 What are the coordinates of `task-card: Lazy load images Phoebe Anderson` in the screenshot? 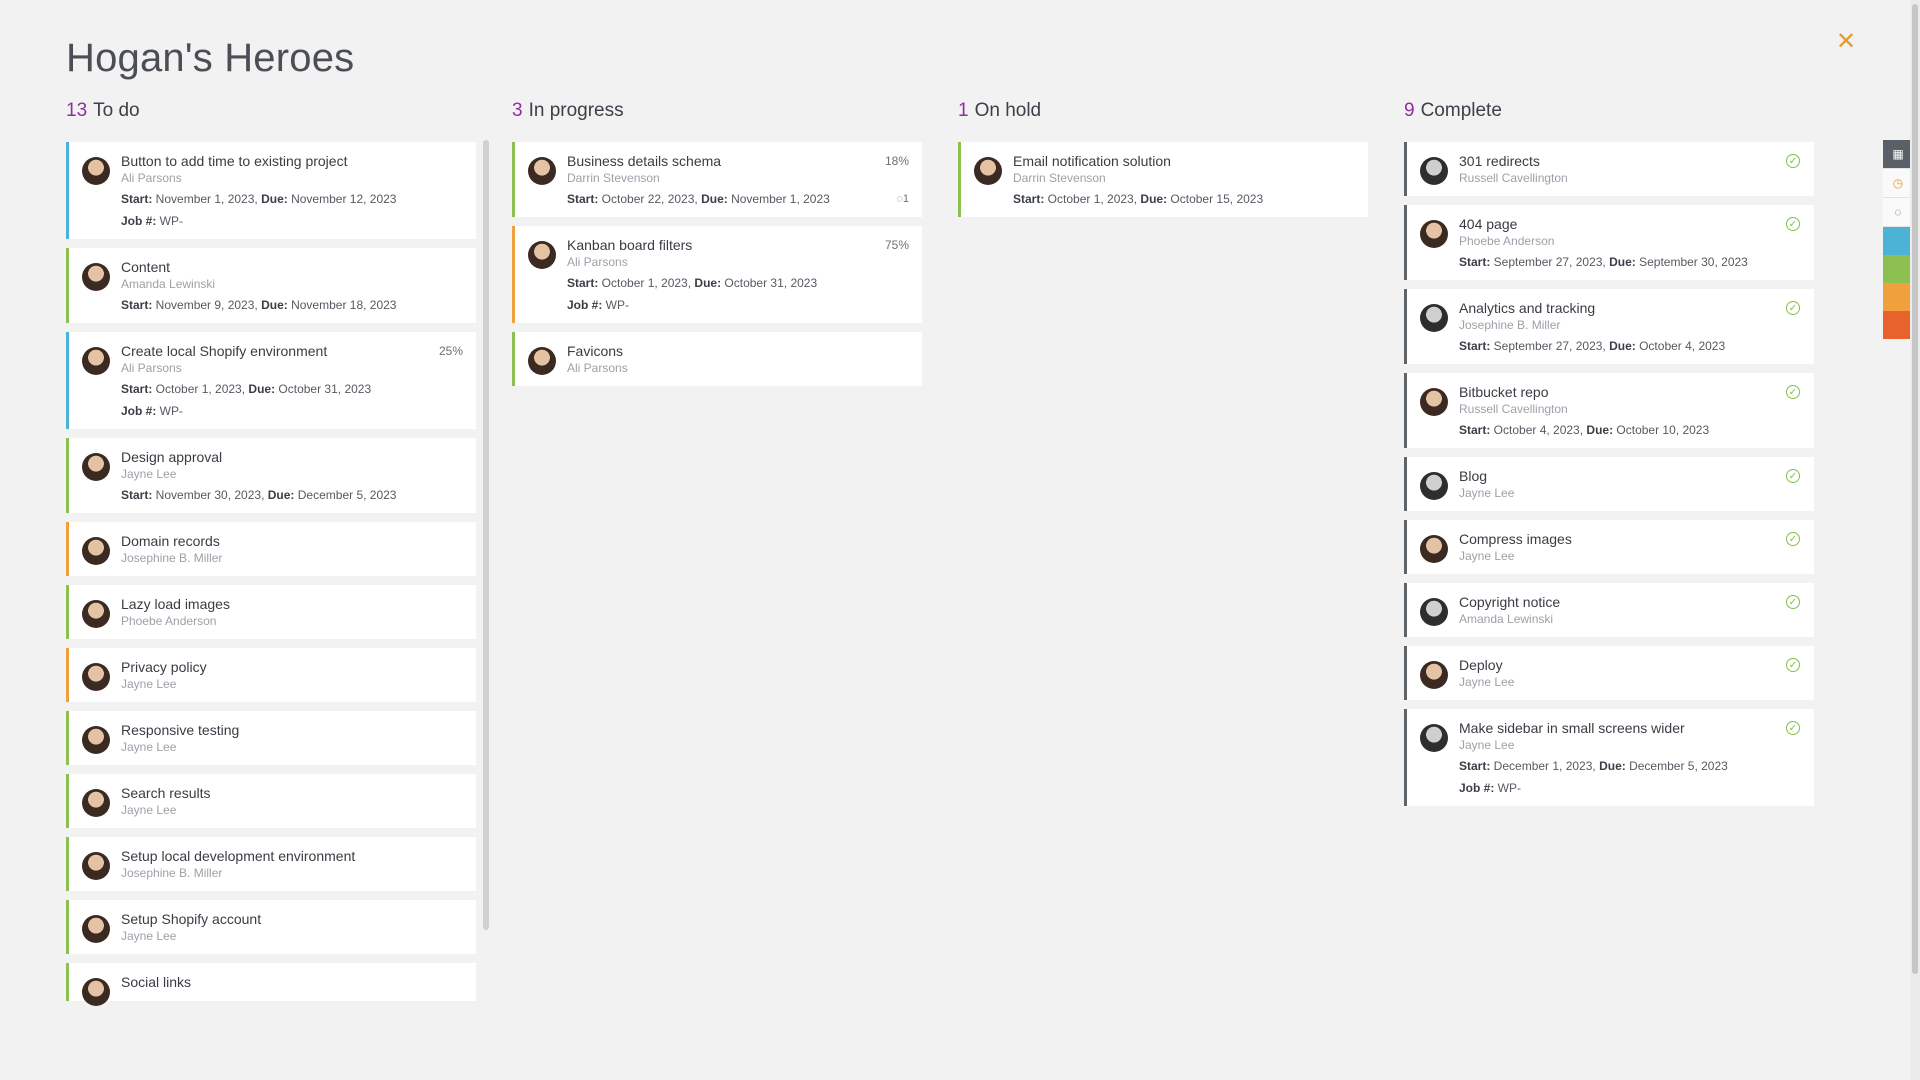 It's located at (271, 612).